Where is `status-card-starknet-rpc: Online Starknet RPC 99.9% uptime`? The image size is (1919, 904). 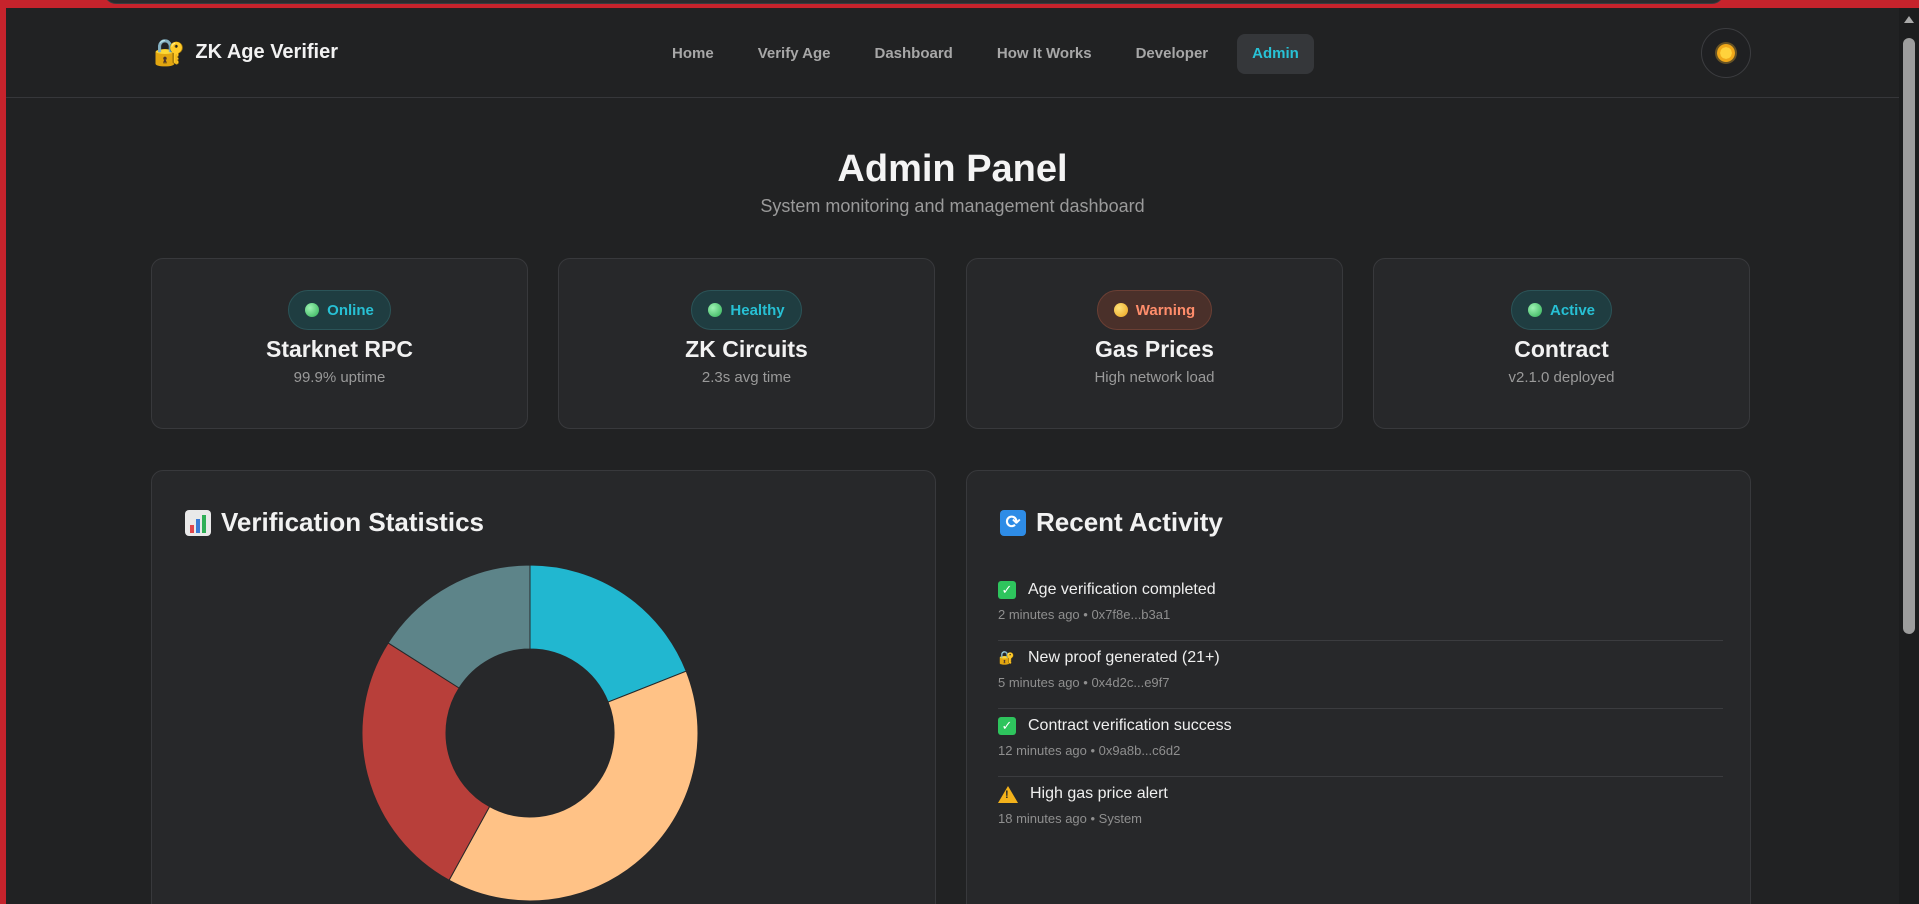
status-card-starknet-rpc: Online Starknet RPC 99.9% uptime is located at coordinates (339, 343).